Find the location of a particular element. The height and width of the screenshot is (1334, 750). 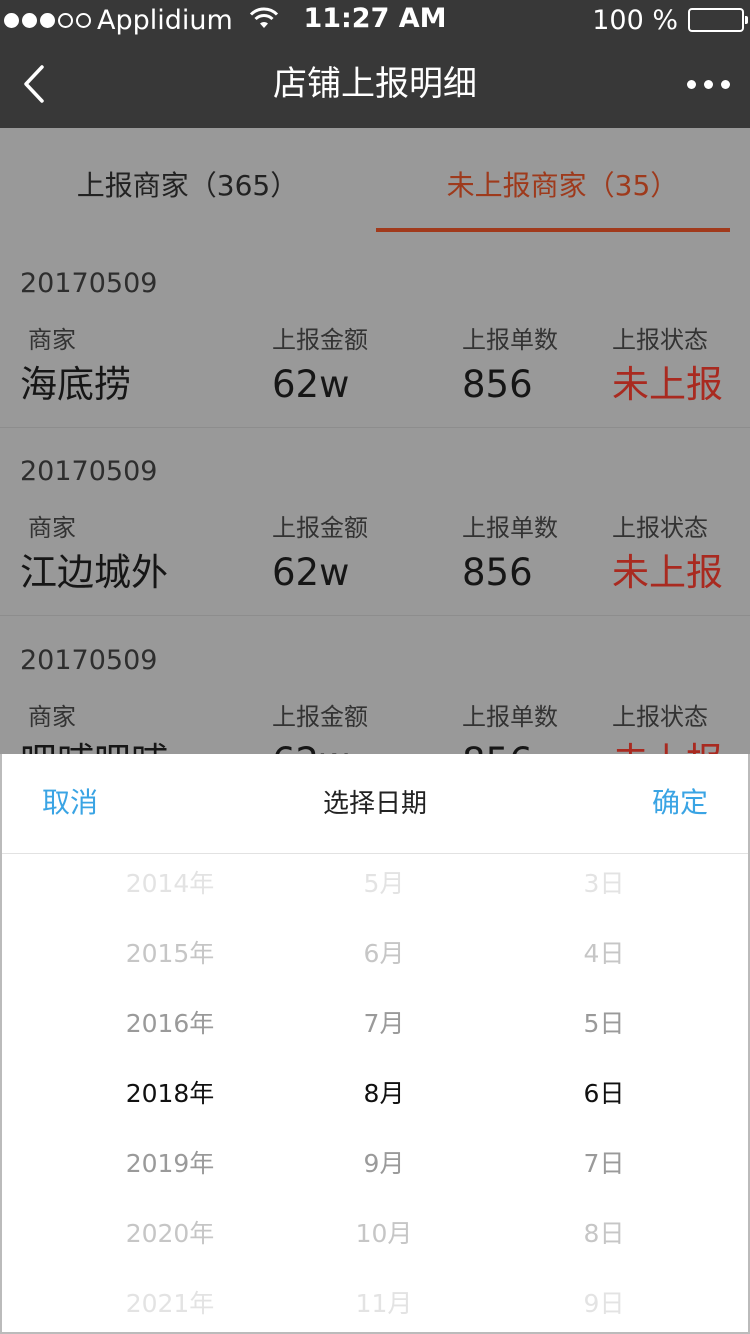

navigation-bar: 店铺上报明细 is located at coordinates (375, 84).